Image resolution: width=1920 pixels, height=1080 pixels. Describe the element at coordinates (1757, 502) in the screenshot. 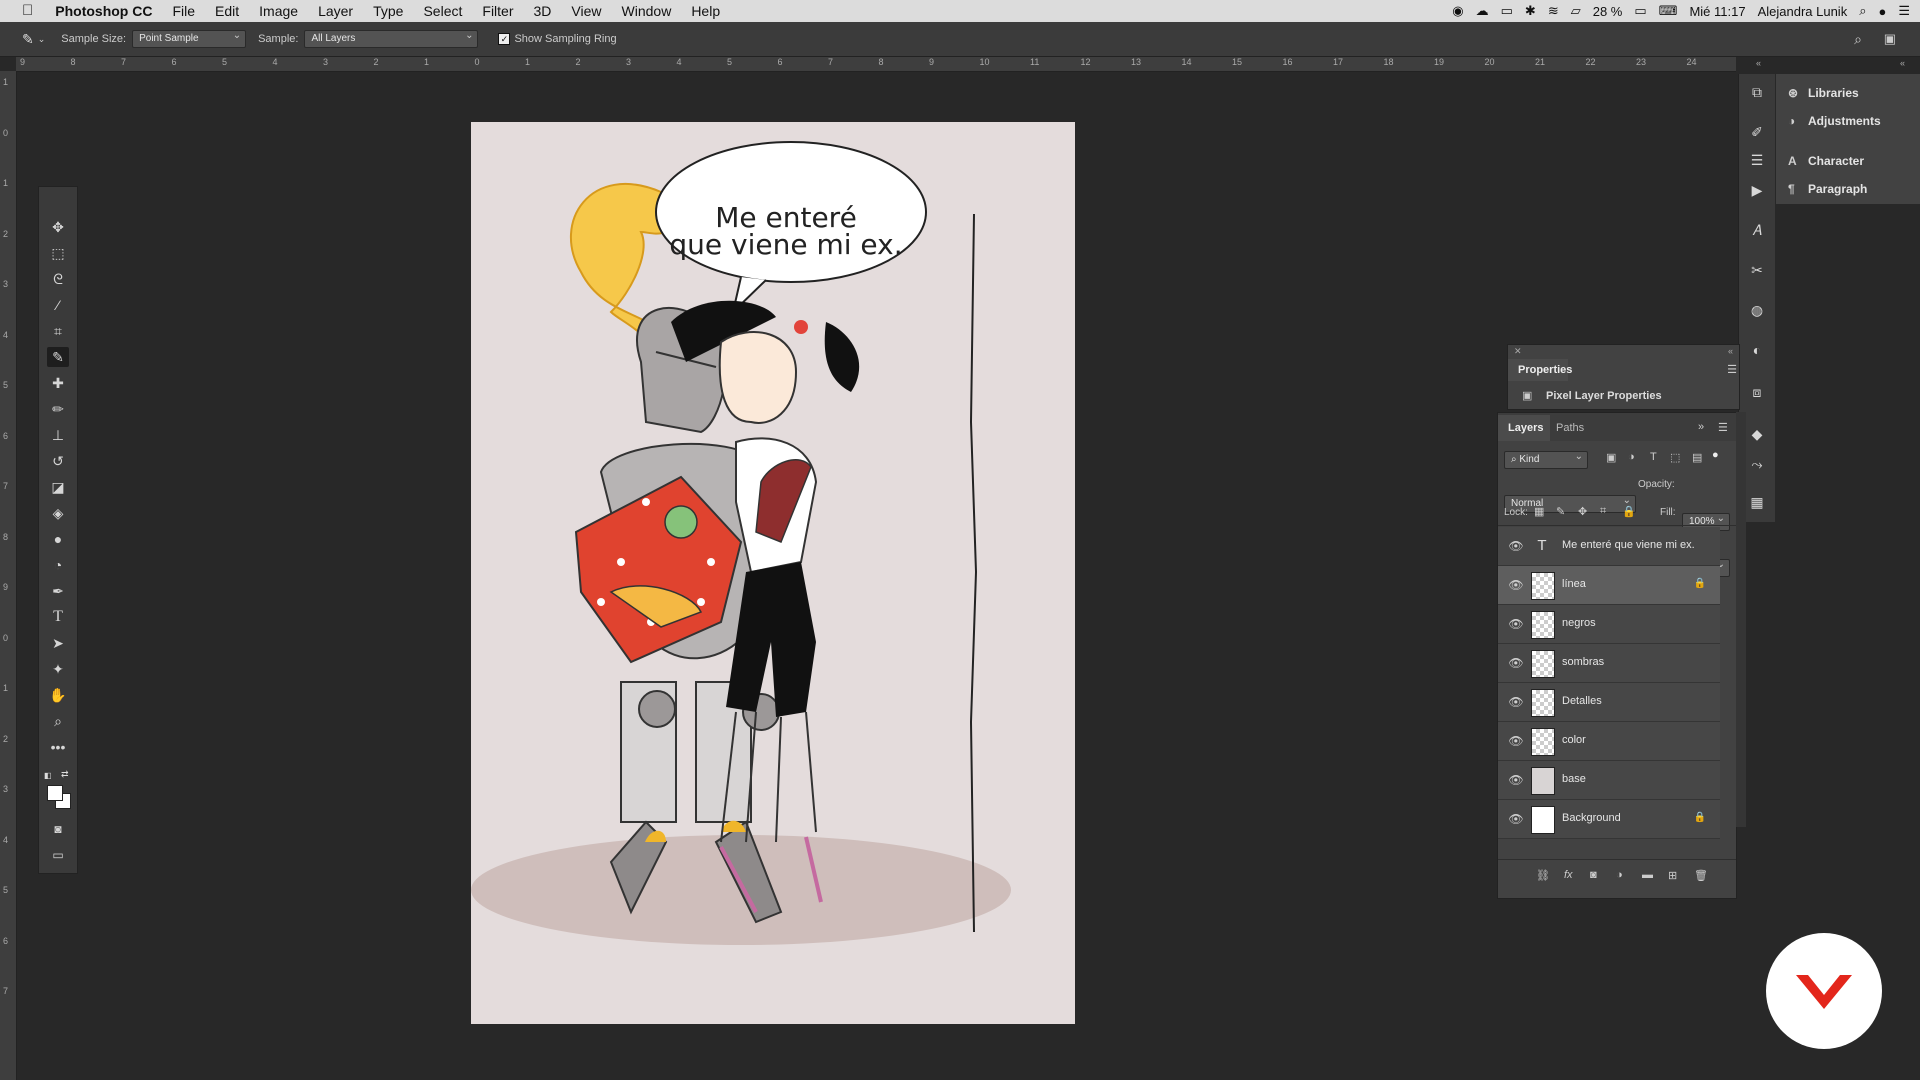

I see `grid-icon: ▦` at that location.